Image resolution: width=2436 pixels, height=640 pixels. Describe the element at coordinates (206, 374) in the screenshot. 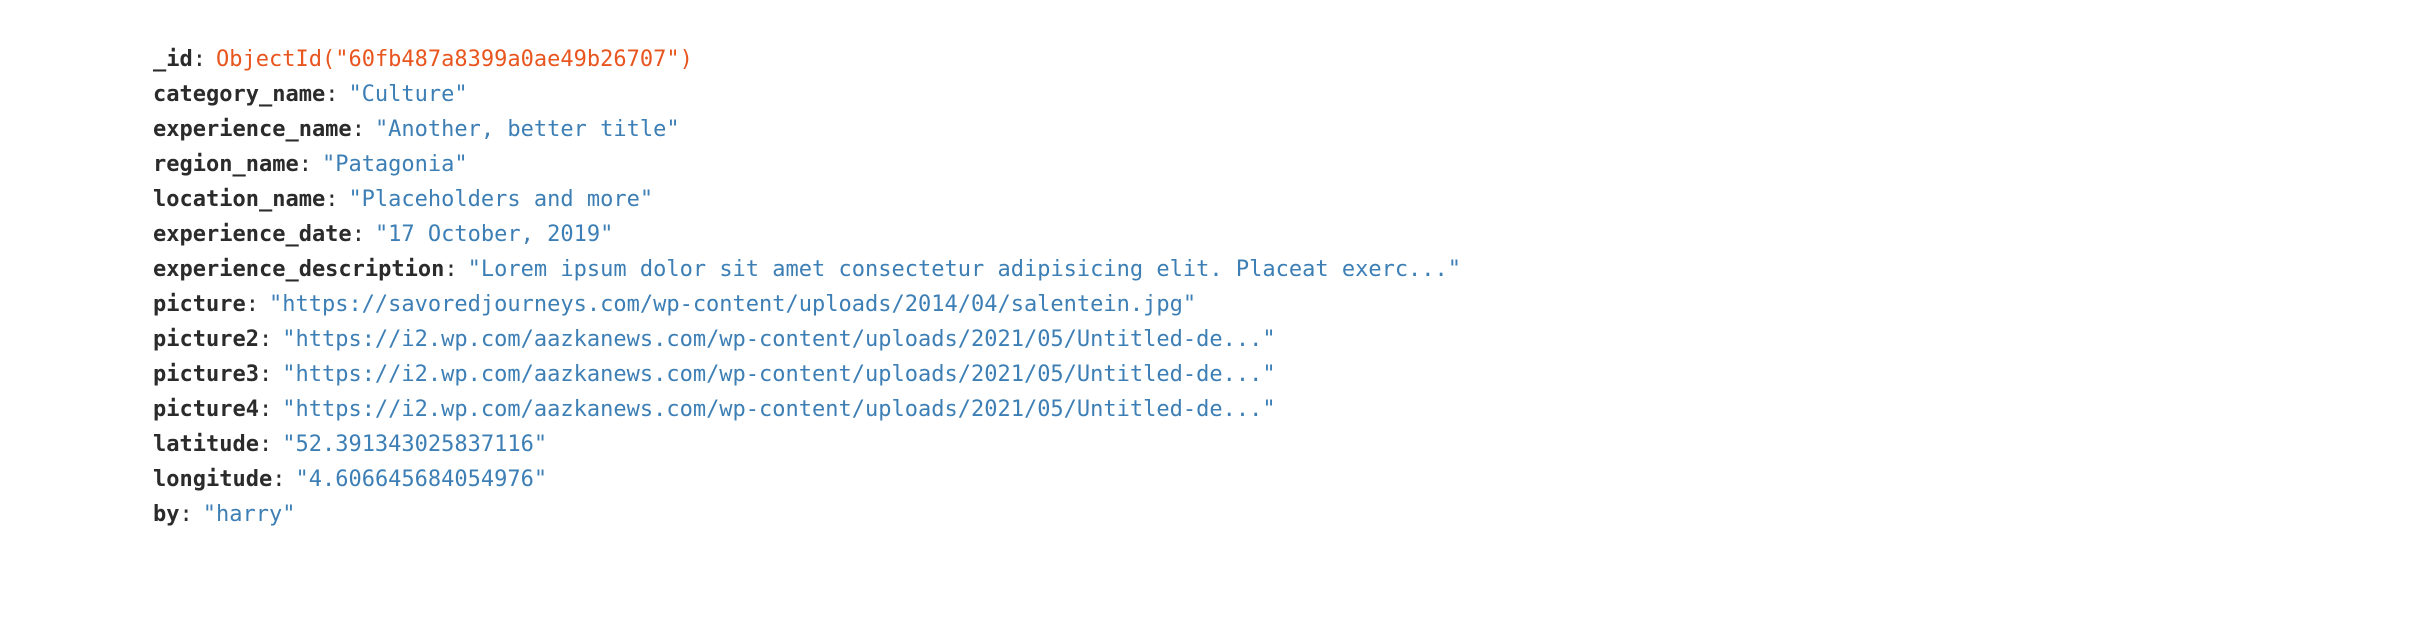

I see `field-key: picture3` at that location.